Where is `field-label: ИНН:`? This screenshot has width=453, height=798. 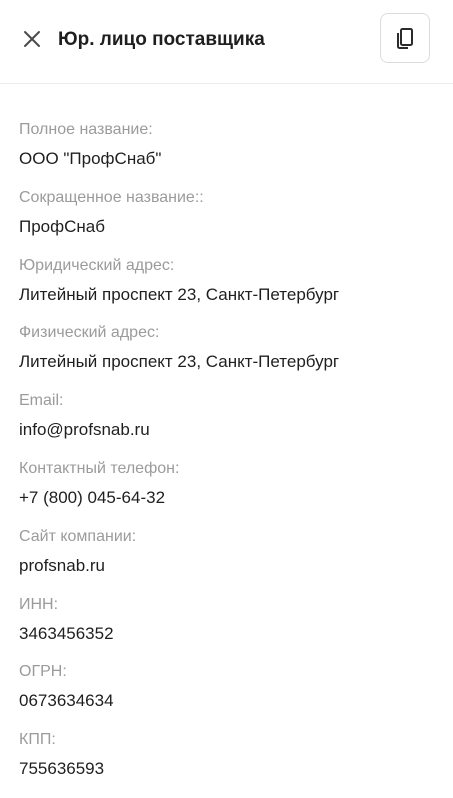 field-label: ИНН: is located at coordinates (39, 604).